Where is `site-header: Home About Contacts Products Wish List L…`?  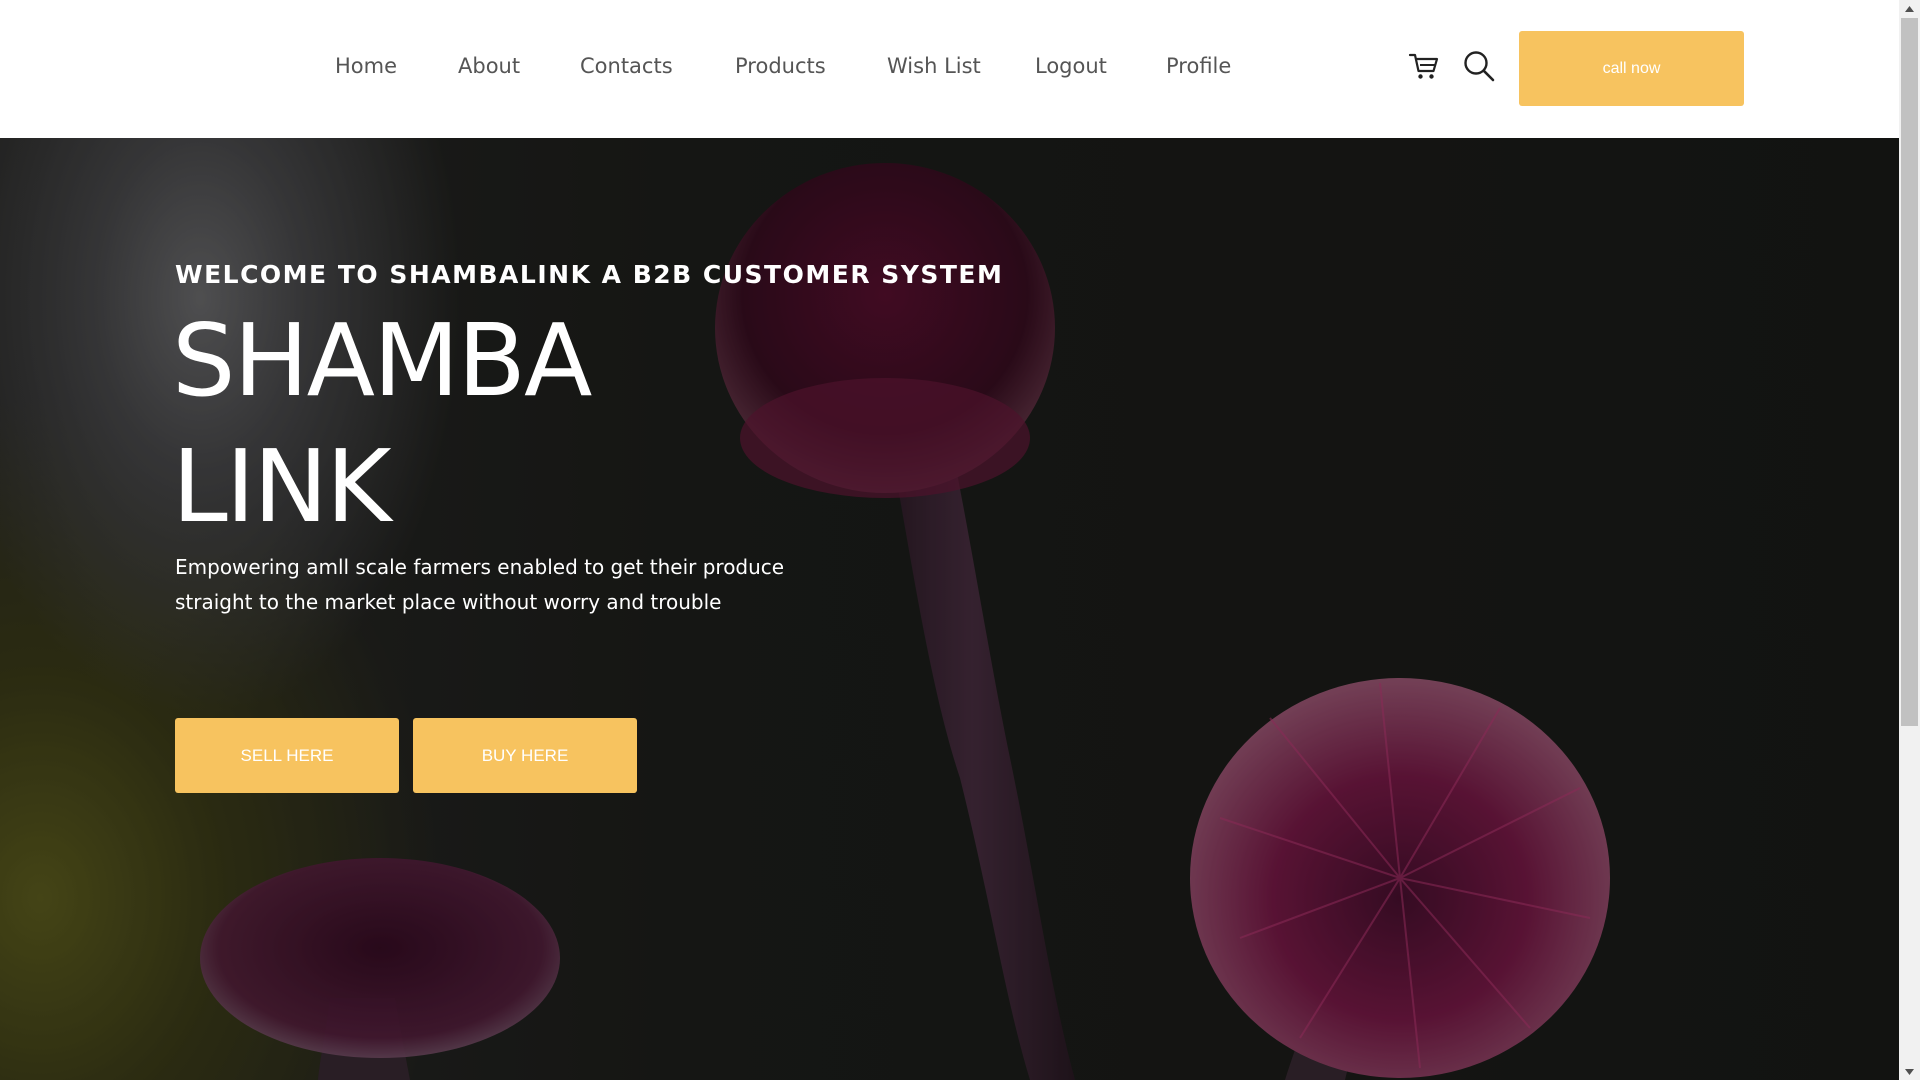
site-header: Home About Contacts Products Wish List L… is located at coordinates (949, 69).